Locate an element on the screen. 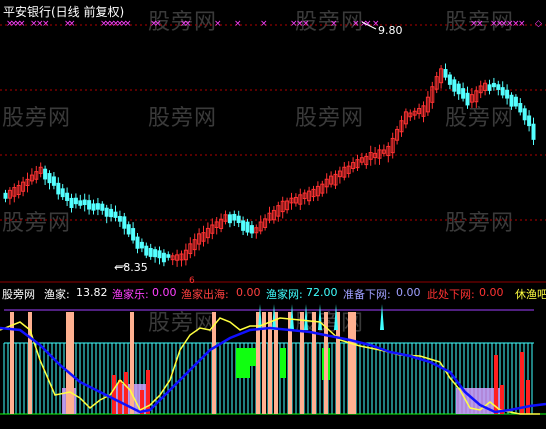  indicator-item-label: 此处下网: is located at coordinates (451, 294).